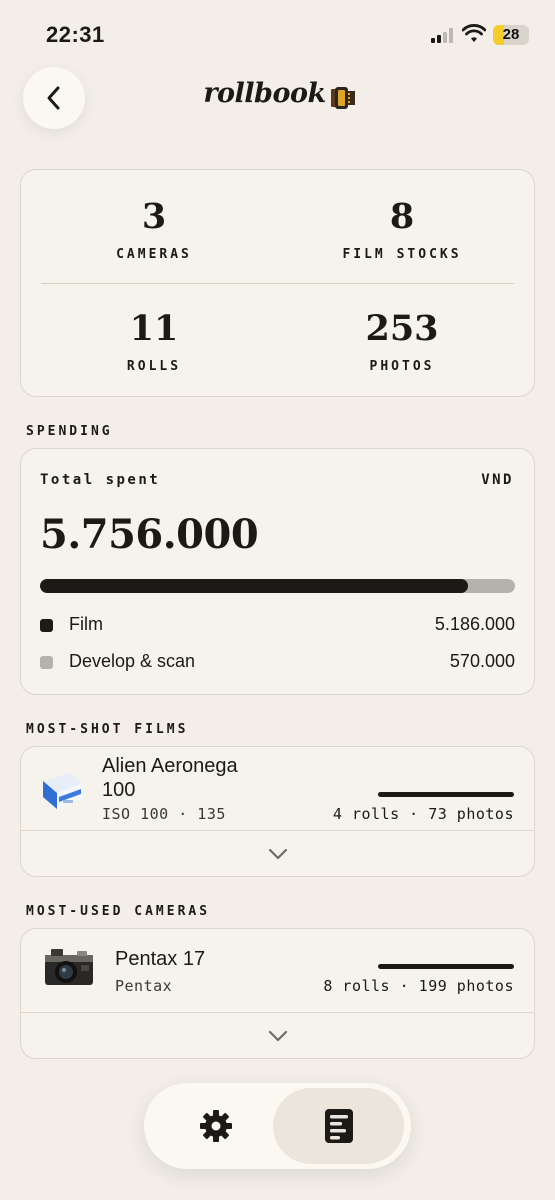  What do you see at coordinates (107, 729) in the screenshot?
I see `films-section-label: MOST-SHOT FILMS` at bounding box center [107, 729].